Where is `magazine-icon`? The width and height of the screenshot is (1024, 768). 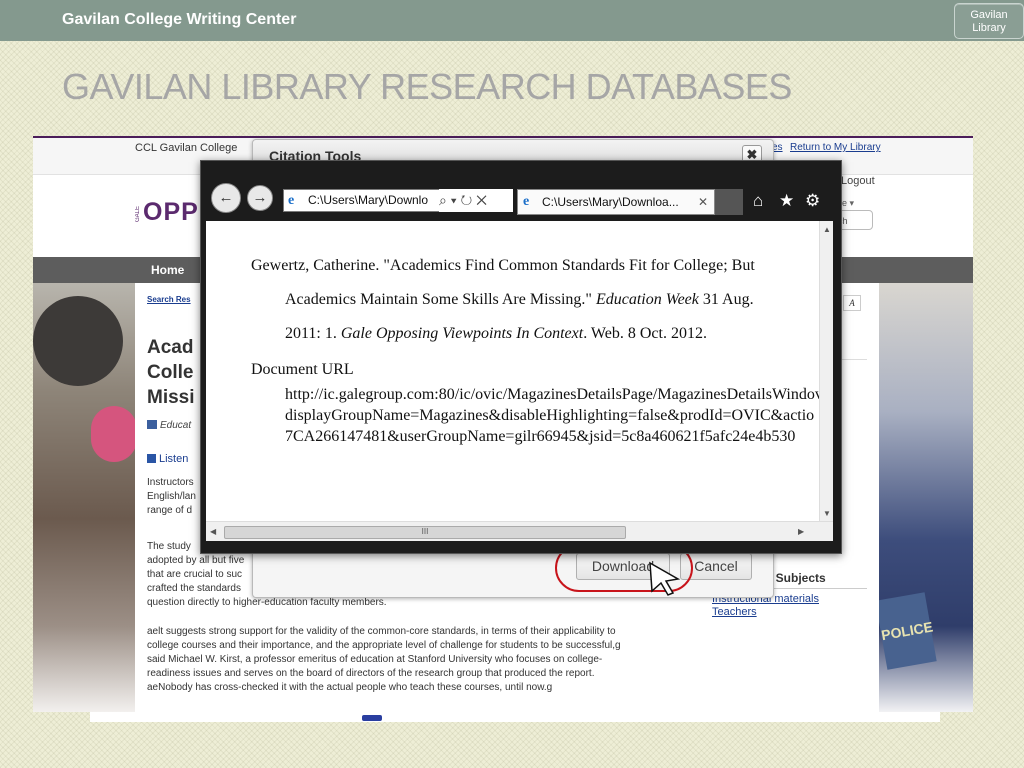
magazine-icon is located at coordinates (152, 424).